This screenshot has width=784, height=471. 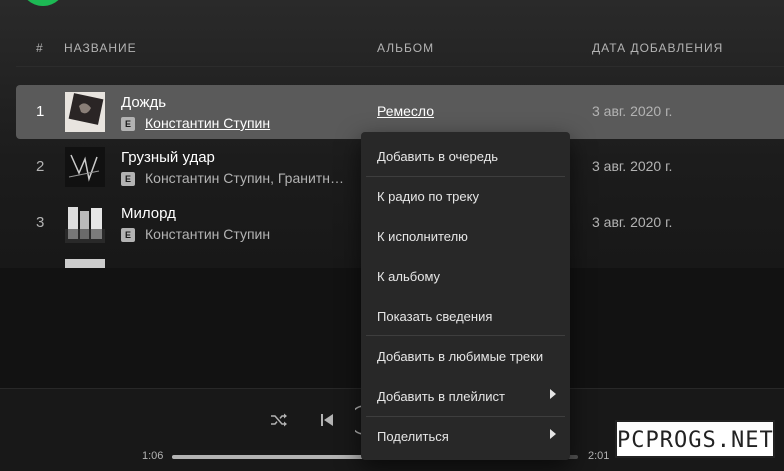 I want to click on header-divider, so click(x=400, y=66).